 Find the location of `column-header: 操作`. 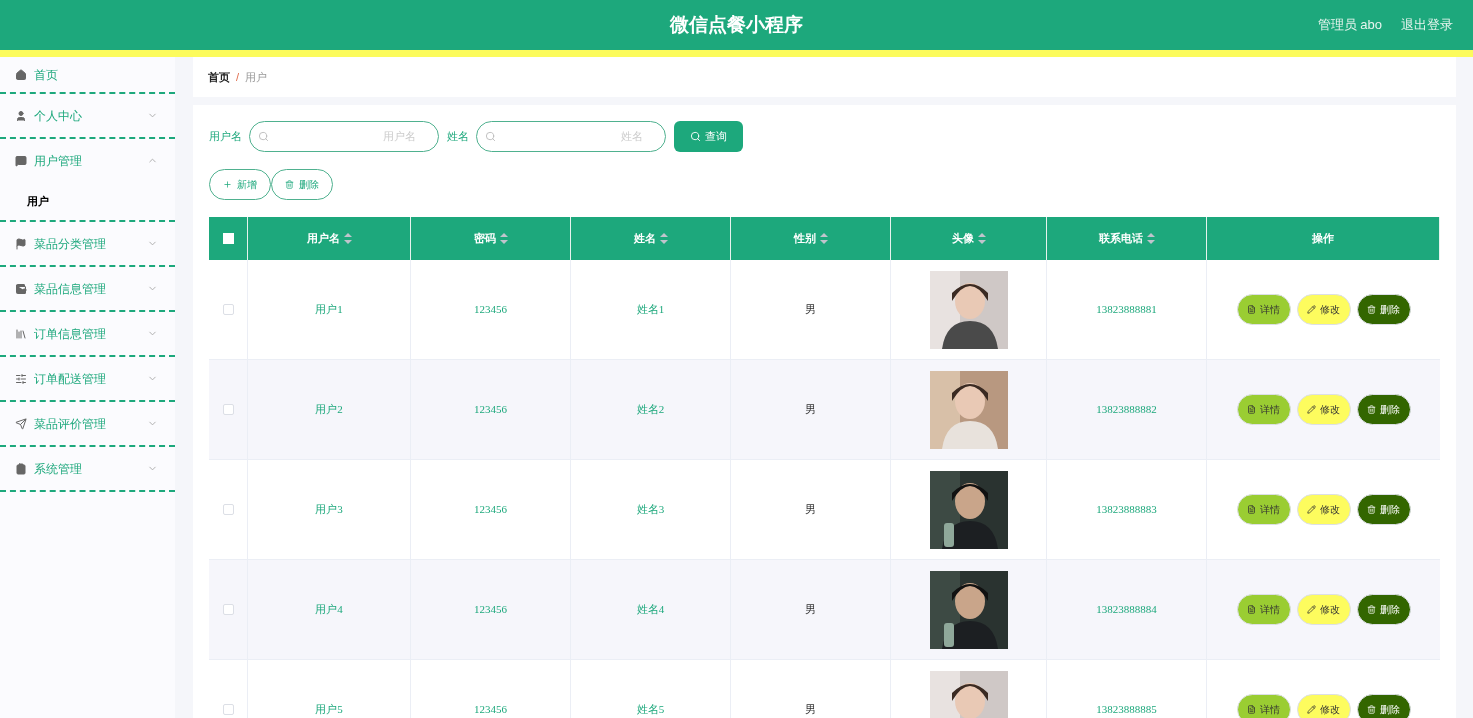

column-header: 操作 is located at coordinates (1323, 238).